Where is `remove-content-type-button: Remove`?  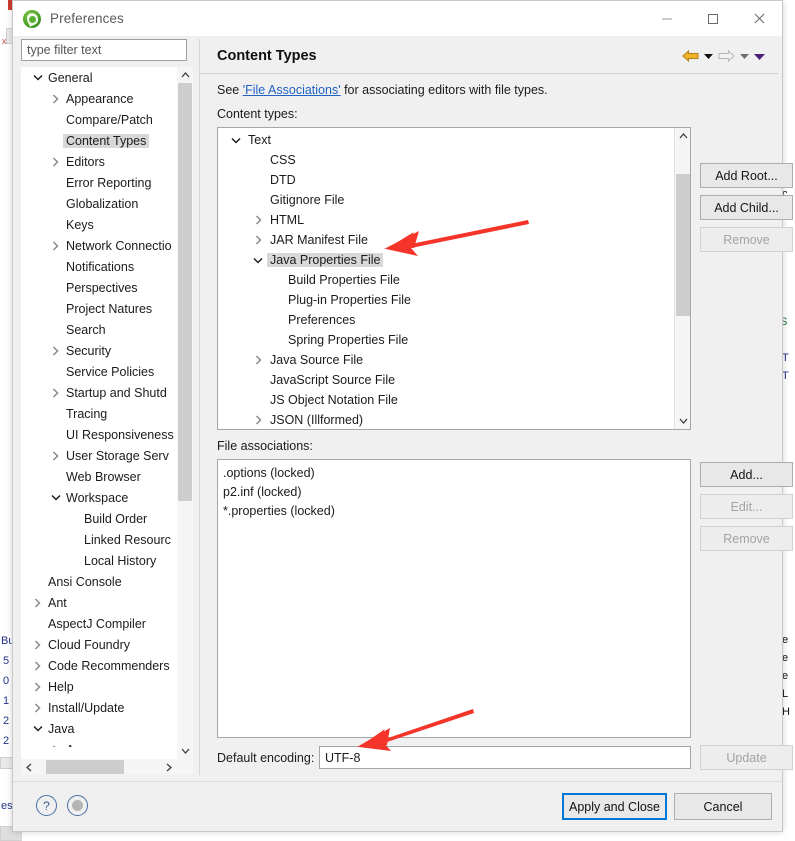
remove-content-type-button: Remove is located at coordinates (746, 239).